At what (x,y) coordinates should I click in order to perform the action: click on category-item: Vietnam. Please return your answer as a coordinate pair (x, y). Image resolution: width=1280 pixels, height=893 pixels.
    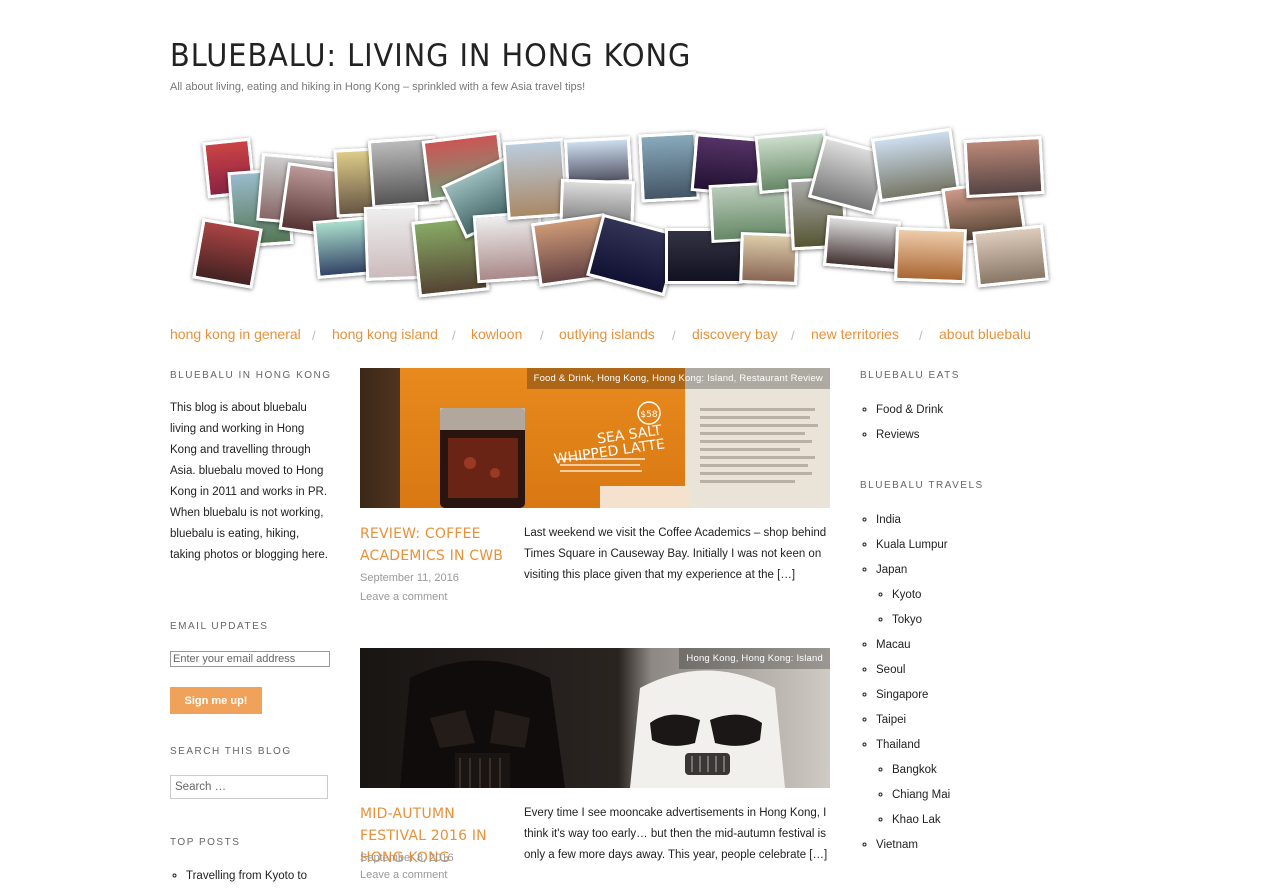
    Looking at the image, I should click on (913, 849).